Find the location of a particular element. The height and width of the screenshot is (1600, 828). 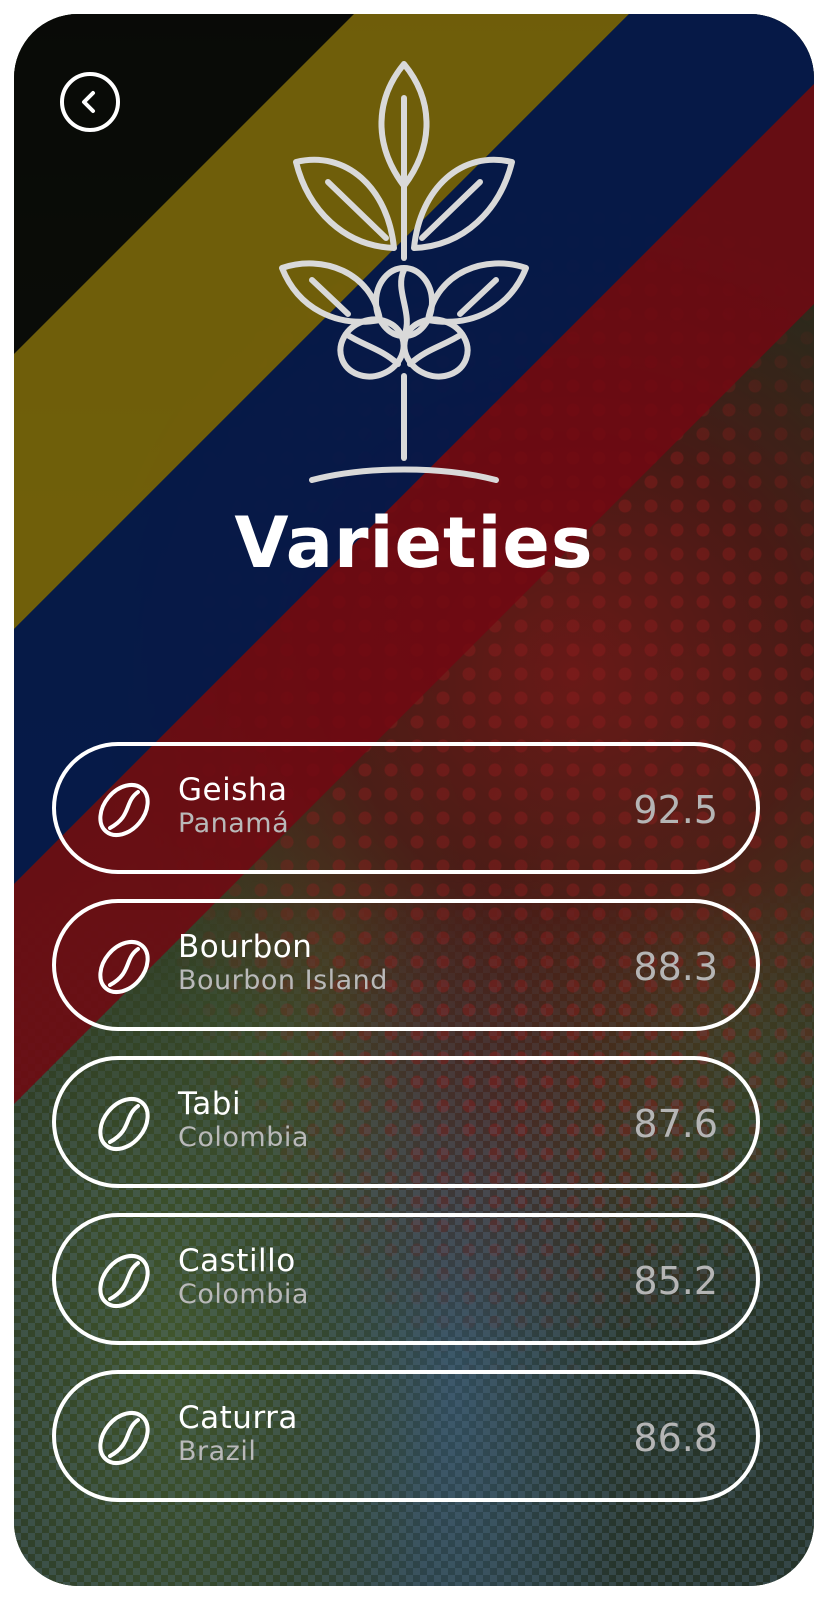

variety-item-castillo: Castillo Colombia 85.2 is located at coordinates (406, 1279).